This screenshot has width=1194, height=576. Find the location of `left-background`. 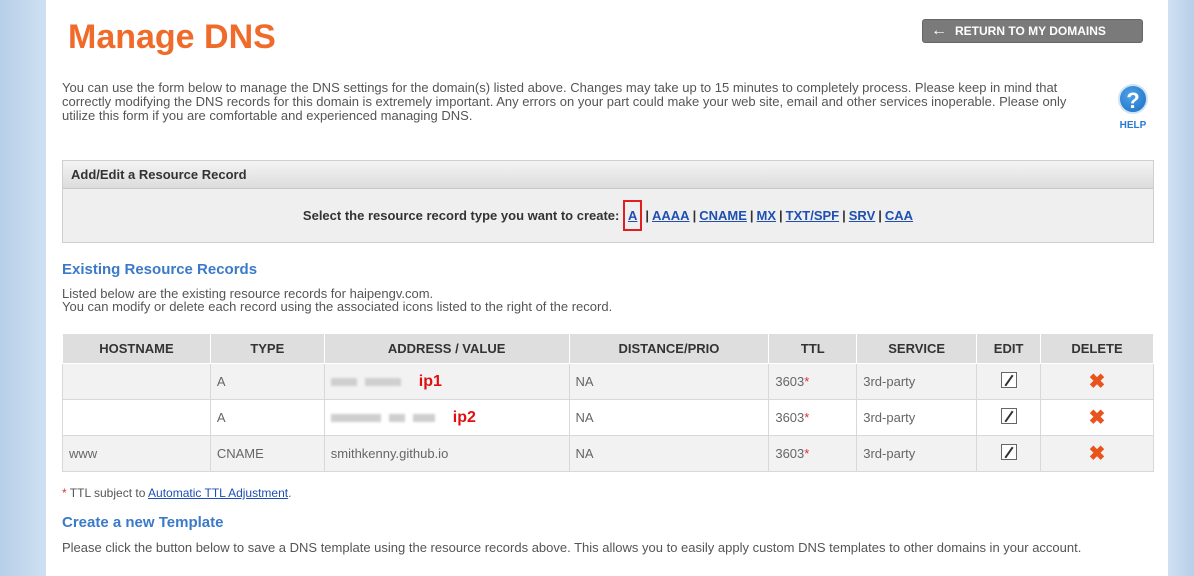

left-background is located at coordinates (23, 288).